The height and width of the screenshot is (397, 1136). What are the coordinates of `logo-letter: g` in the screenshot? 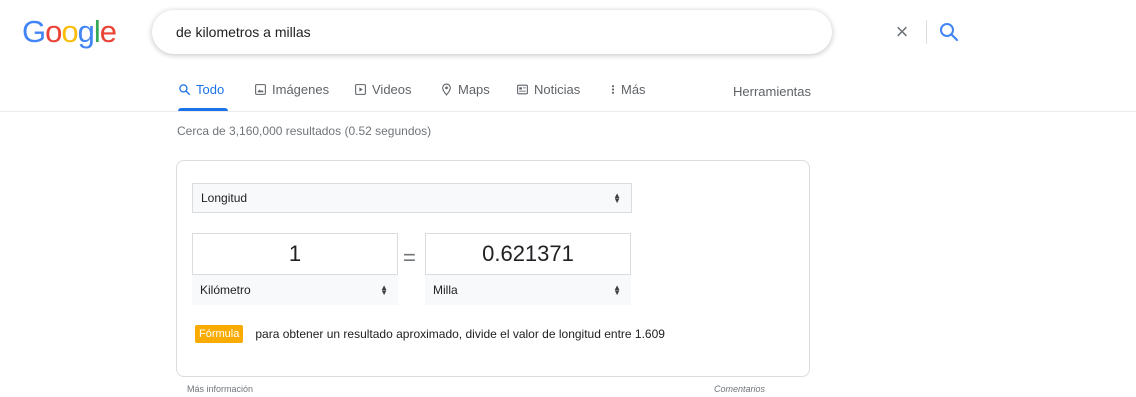 It's located at (86, 31).